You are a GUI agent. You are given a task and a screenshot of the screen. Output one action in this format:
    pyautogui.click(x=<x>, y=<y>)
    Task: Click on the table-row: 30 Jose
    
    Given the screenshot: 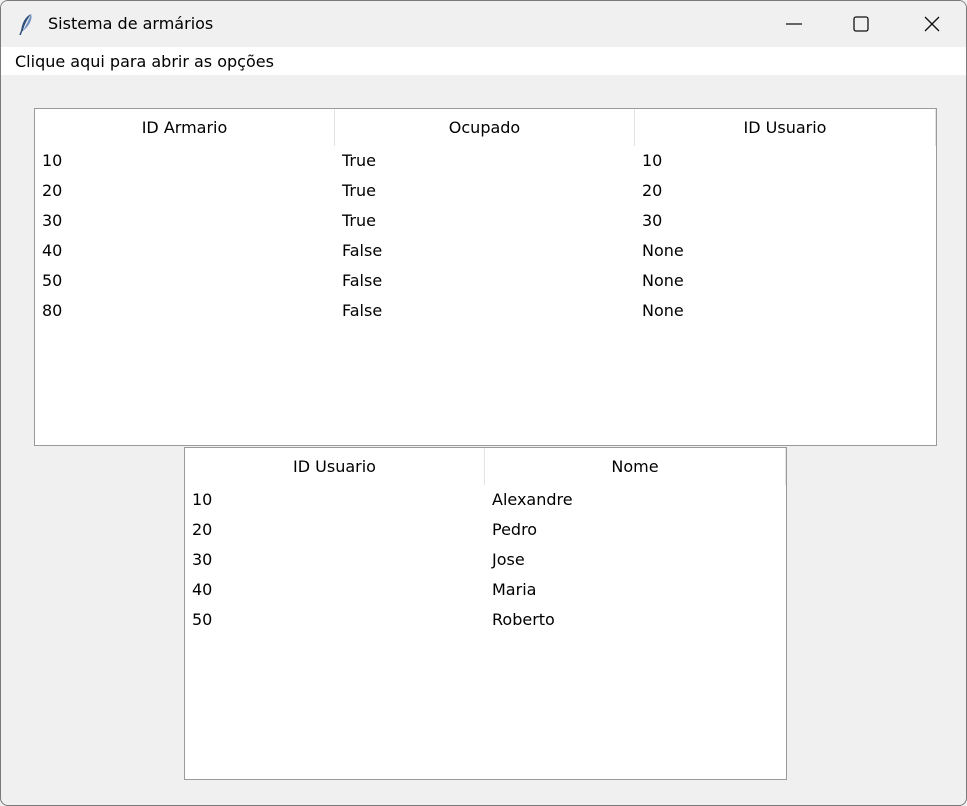 What is the action you would take?
    pyautogui.click(x=485, y=560)
    